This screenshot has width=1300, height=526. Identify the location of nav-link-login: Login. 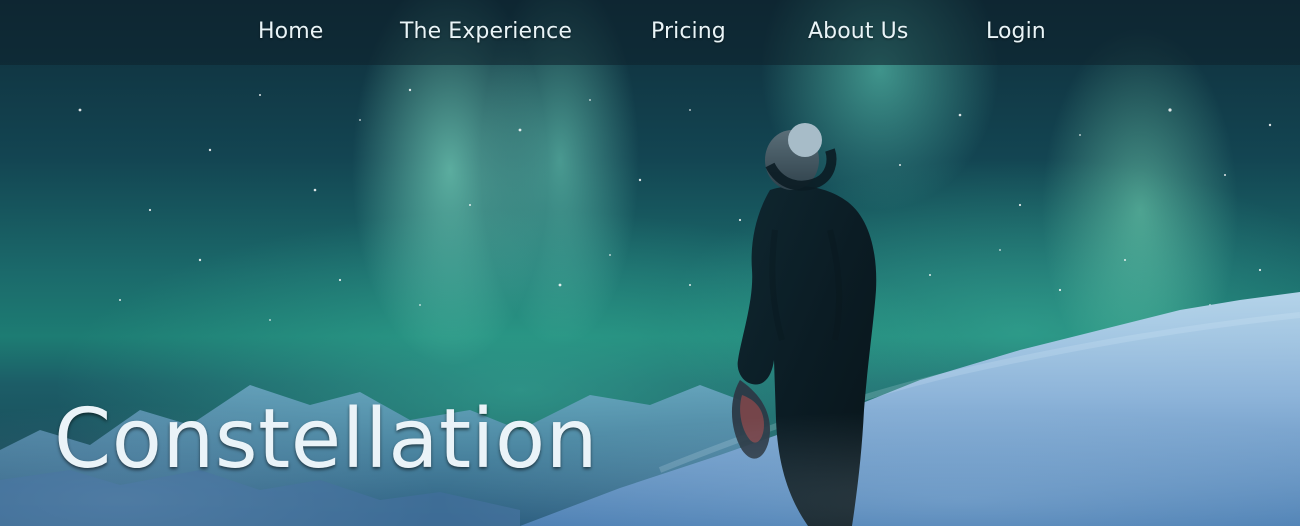
(1016, 32).